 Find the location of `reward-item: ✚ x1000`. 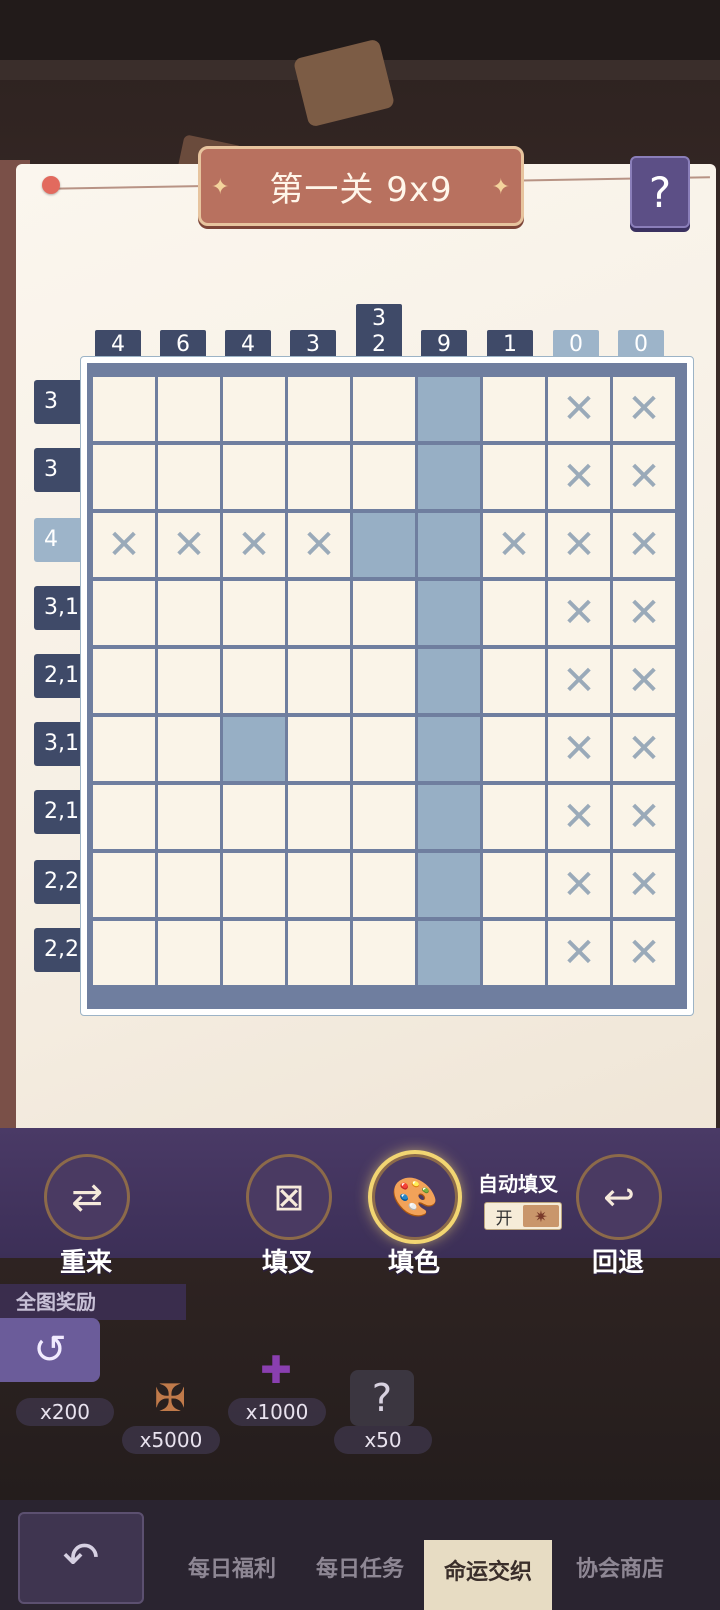

reward-item: ✚ x1000 is located at coordinates (277, 1384).